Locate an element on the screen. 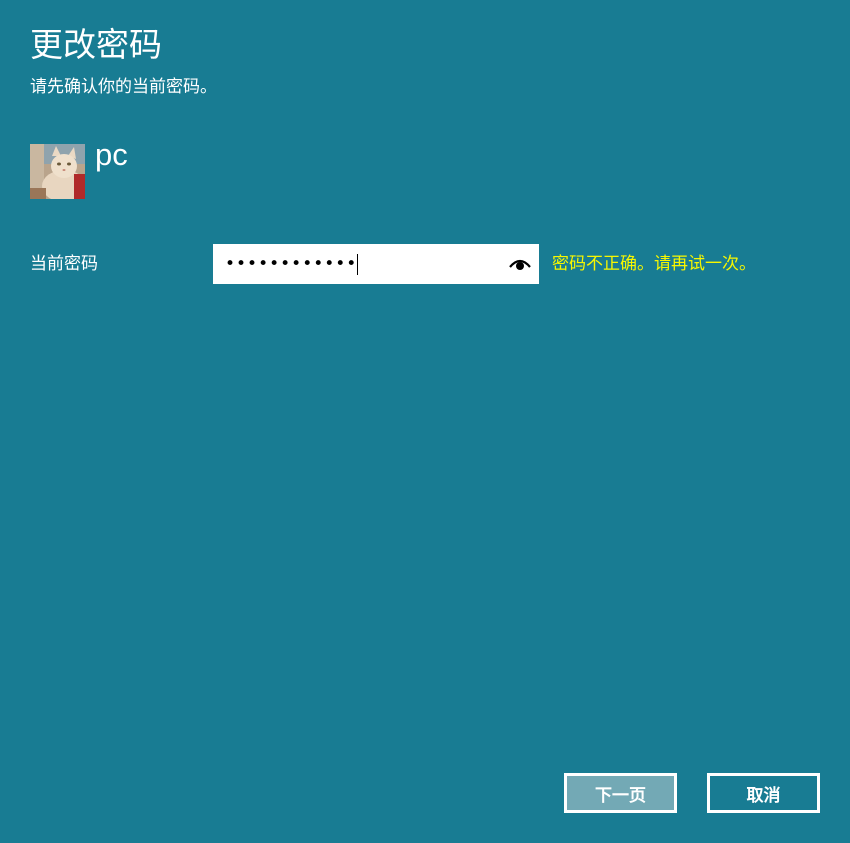 This screenshot has width=850, height=843. password-field is located at coordinates (376, 264).